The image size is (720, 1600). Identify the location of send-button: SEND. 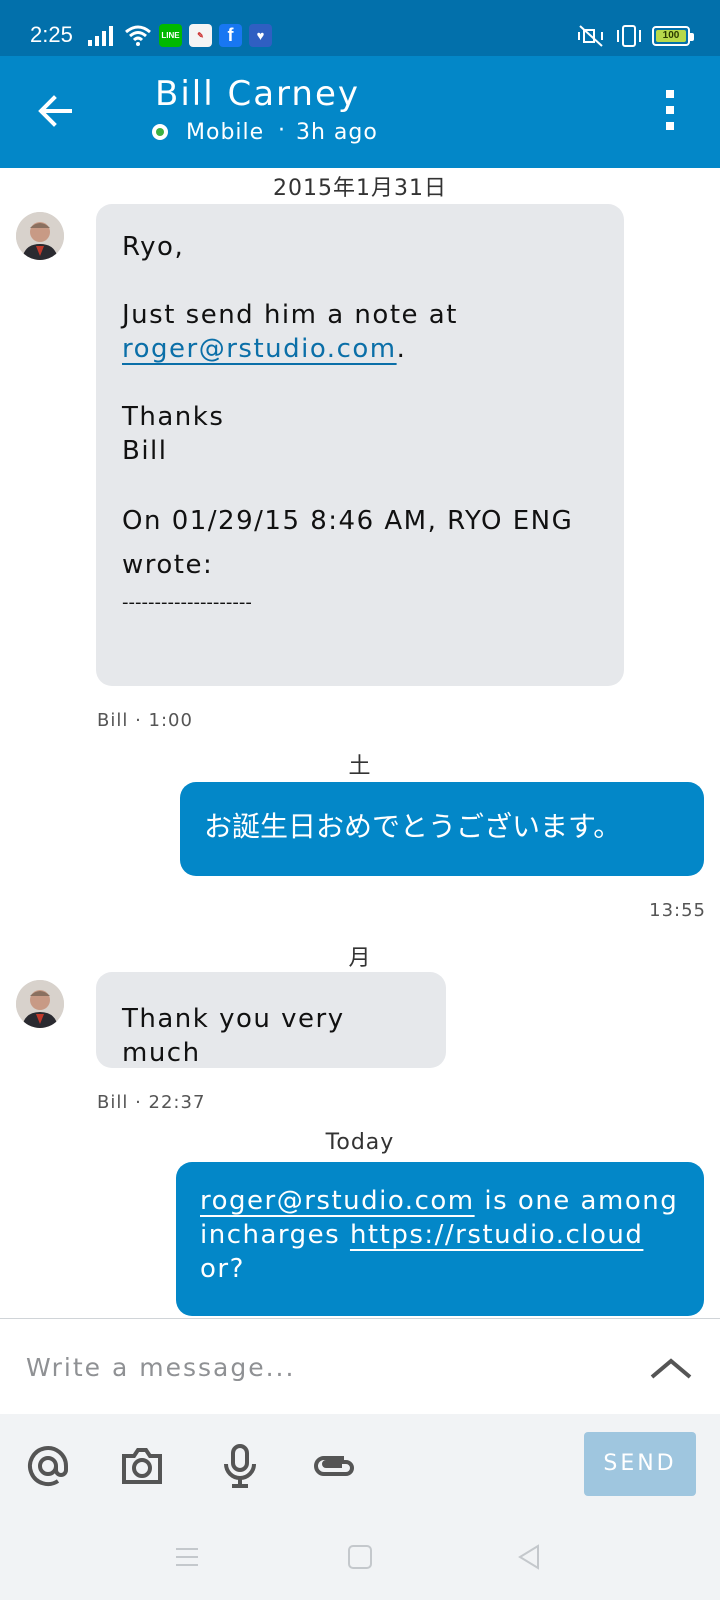
(640, 1464).